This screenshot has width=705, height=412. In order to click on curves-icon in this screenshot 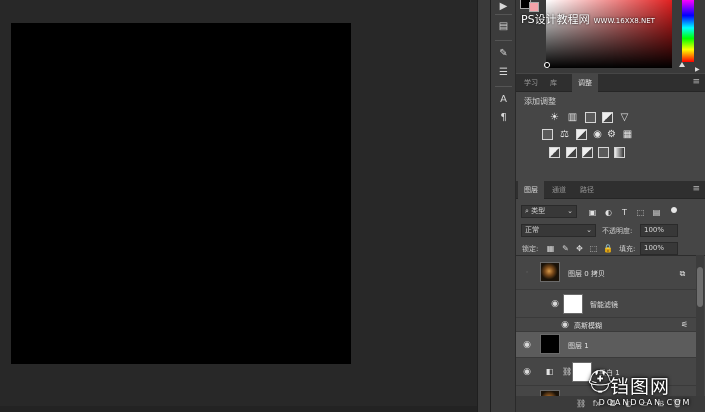, I will do `click(590, 117)`.